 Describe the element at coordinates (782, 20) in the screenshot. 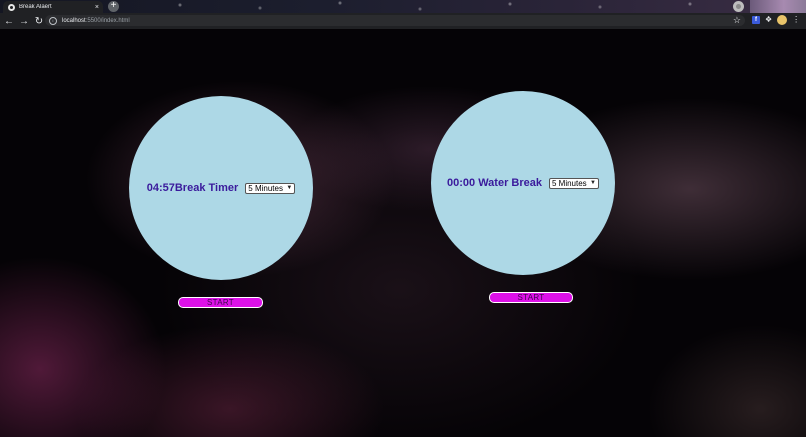

I see `profile-avatar` at that location.